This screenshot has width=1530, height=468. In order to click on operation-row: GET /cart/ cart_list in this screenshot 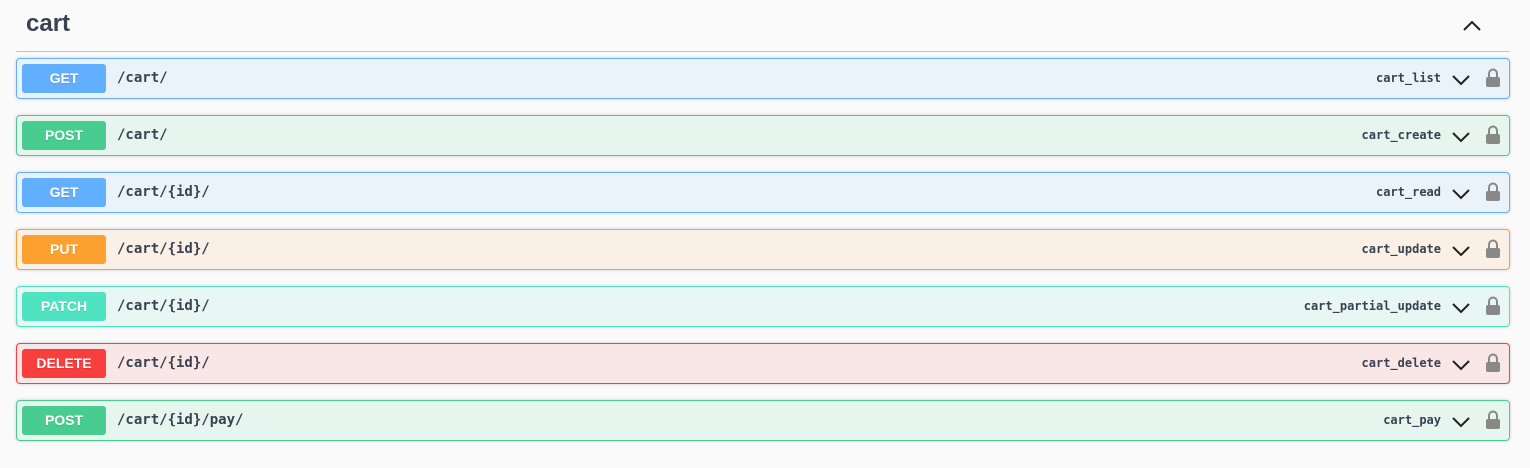, I will do `click(763, 78)`.